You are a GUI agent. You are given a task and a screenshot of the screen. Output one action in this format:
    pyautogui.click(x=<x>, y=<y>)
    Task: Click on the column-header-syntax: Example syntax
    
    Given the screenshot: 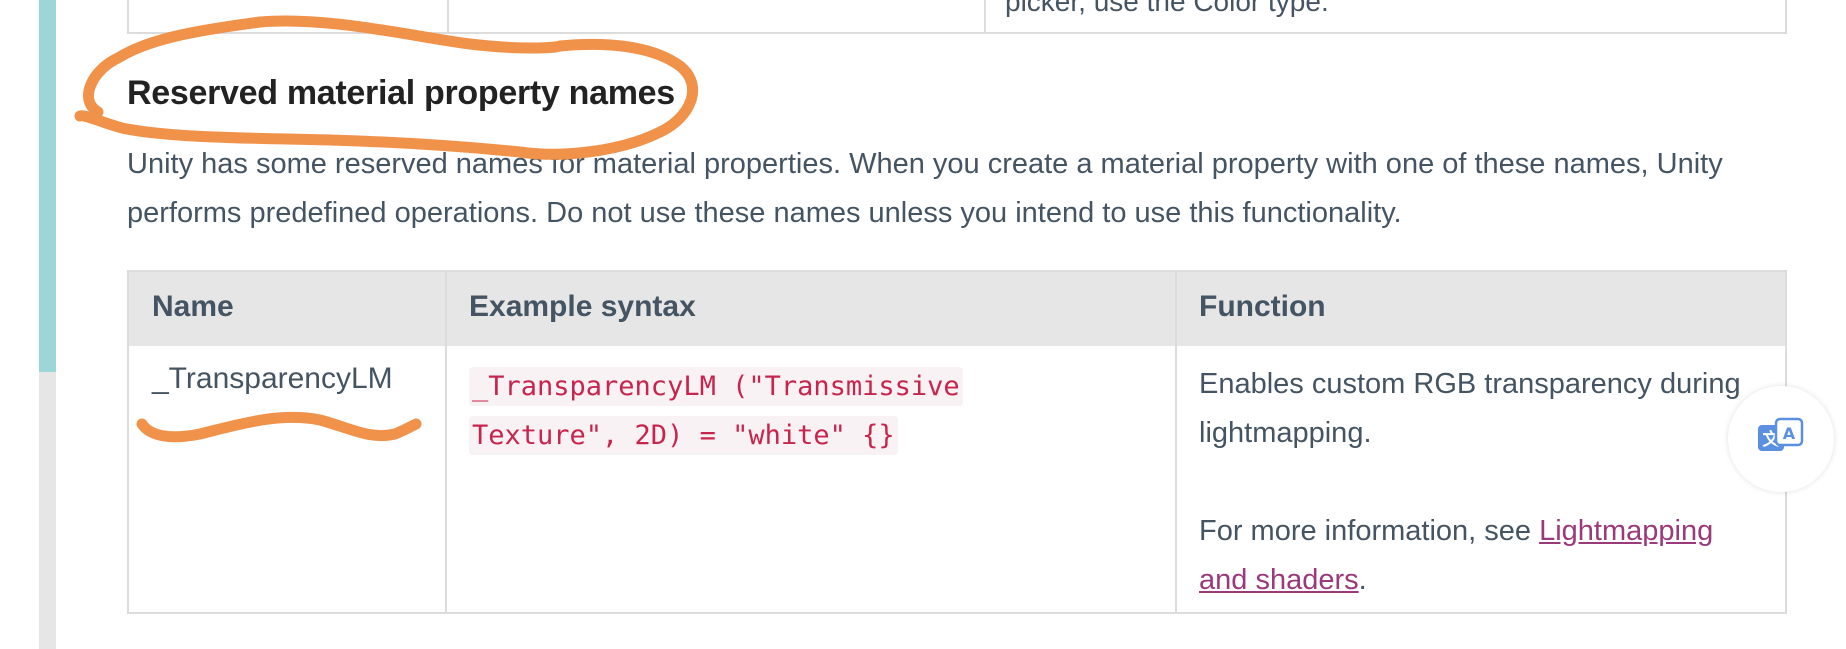 What is the action you would take?
    pyautogui.click(x=582, y=306)
    